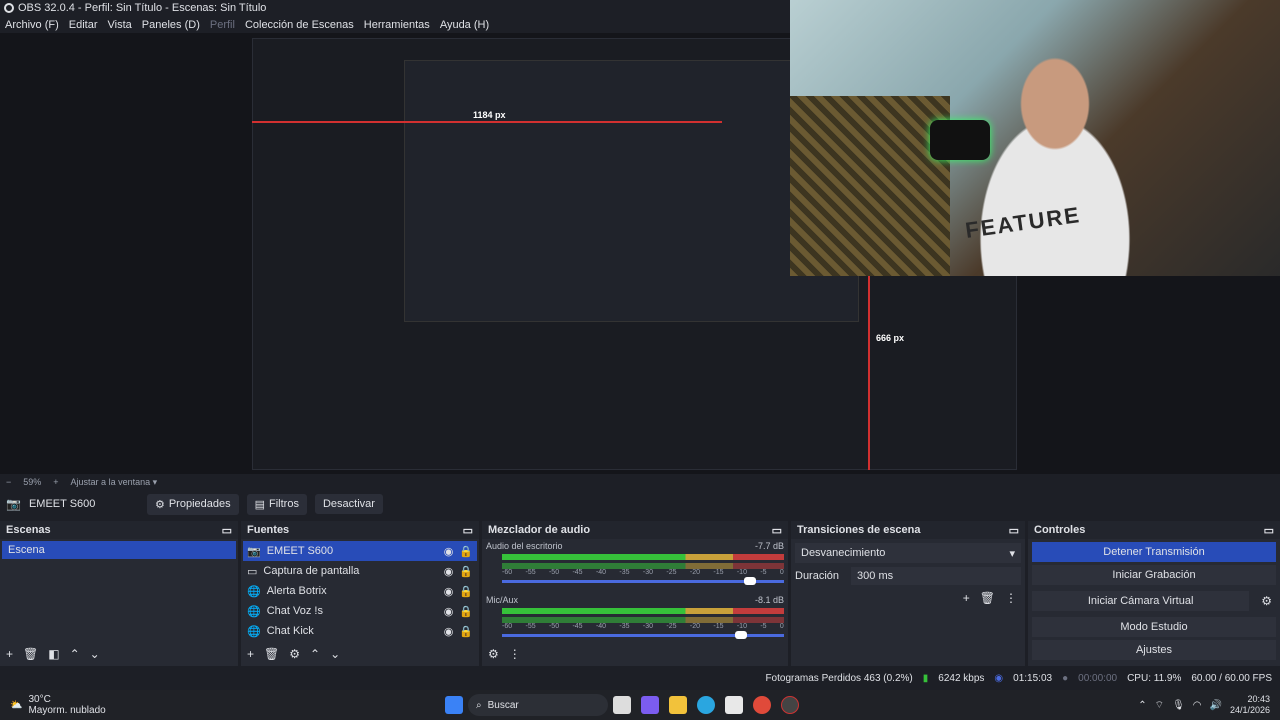 This screenshot has width=1280, height=720. What do you see at coordinates (67, 710) in the screenshot?
I see `weather-text: Mayorm. nublado` at bounding box center [67, 710].